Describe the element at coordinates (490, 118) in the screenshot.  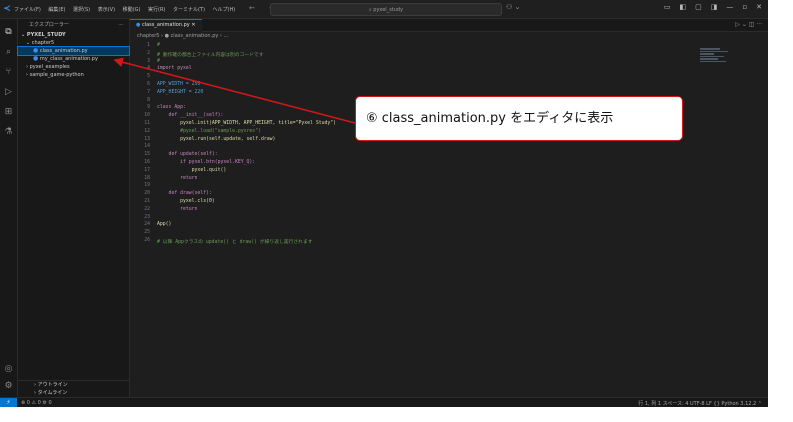
I see `callout-text: ⑥ class_animation.py をエディタに表示` at that location.